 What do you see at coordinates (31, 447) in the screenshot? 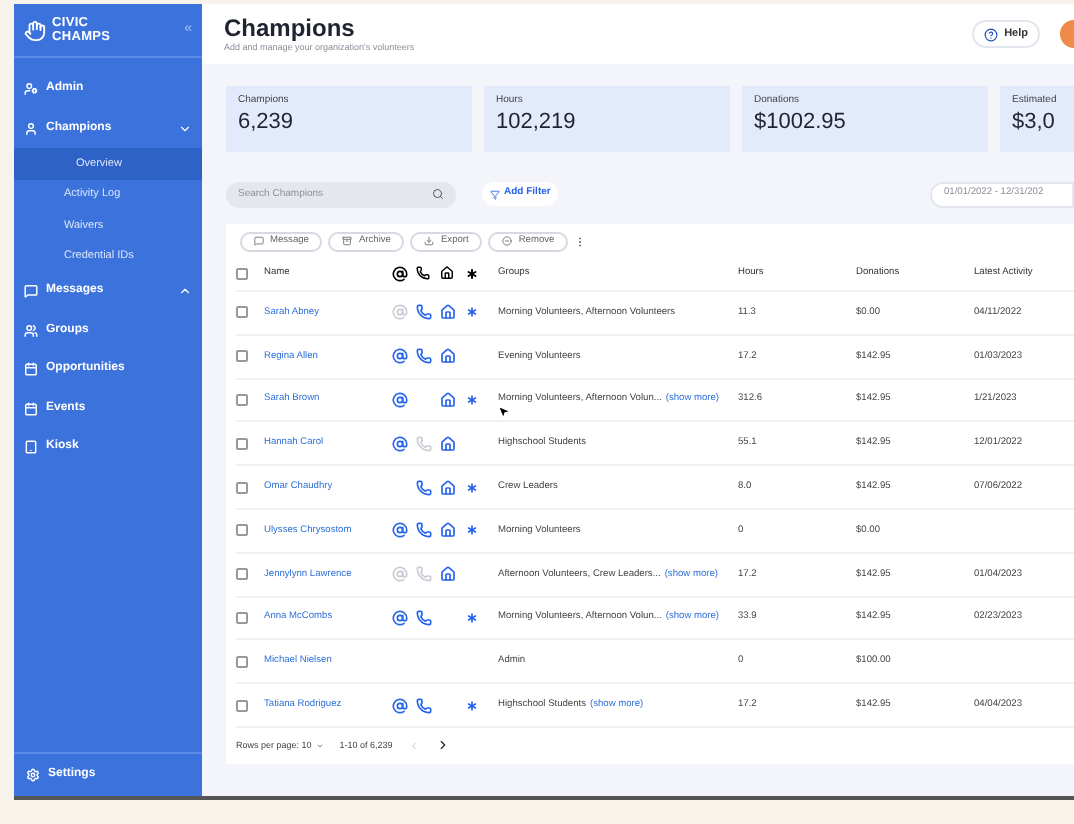
I see `tablet-icon` at bounding box center [31, 447].